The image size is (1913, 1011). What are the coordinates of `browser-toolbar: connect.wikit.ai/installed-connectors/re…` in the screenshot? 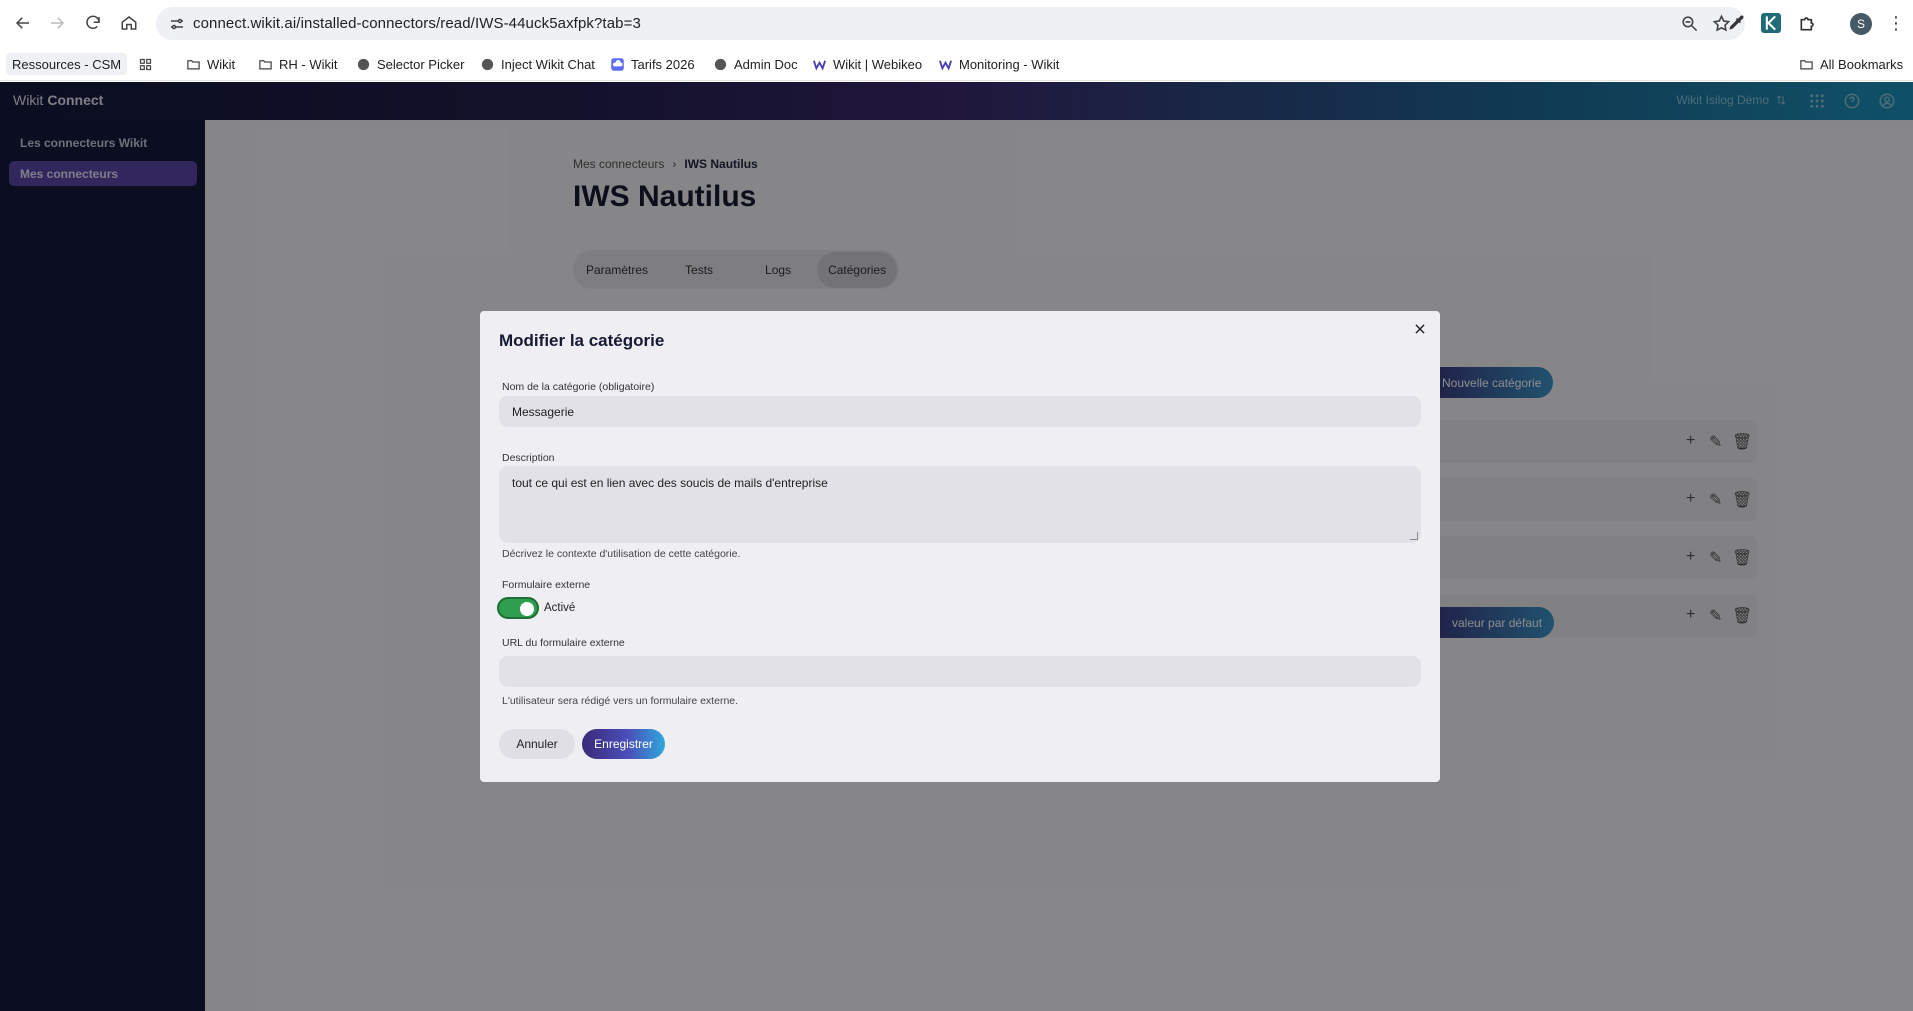 It's located at (956, 23).